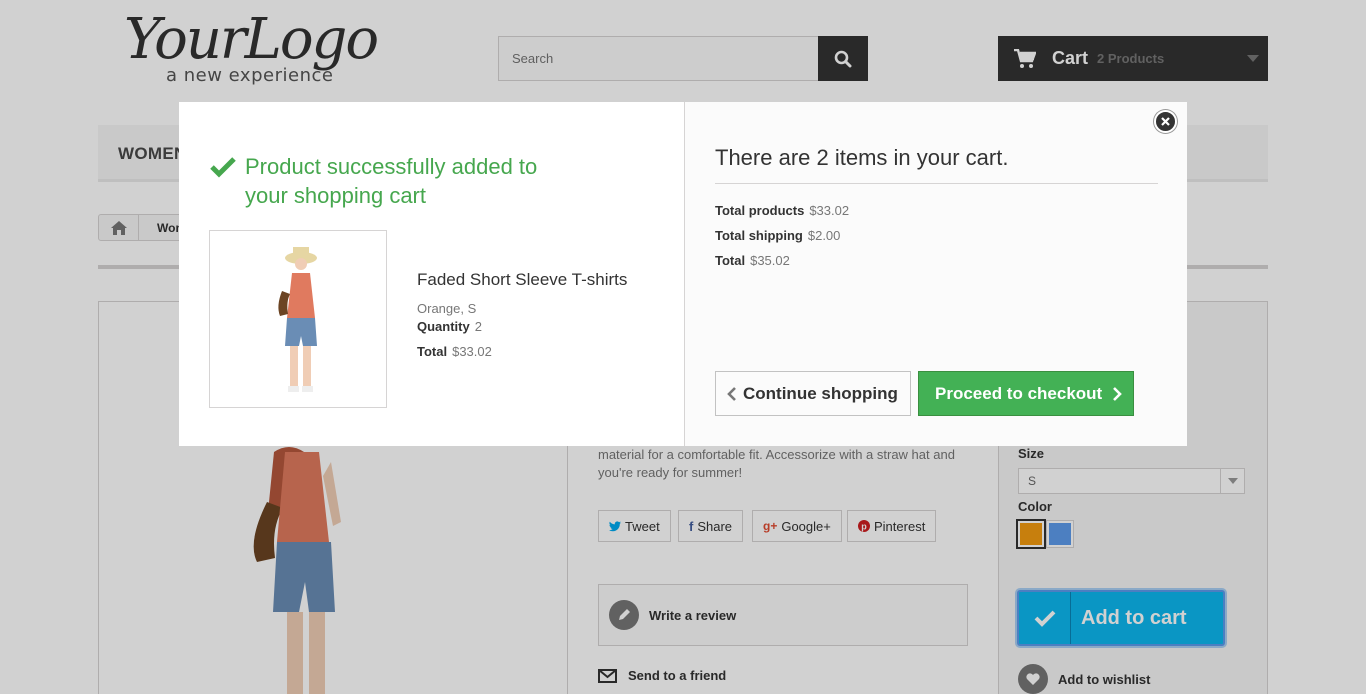  I want to click on close-icon, so click(1165, 121).